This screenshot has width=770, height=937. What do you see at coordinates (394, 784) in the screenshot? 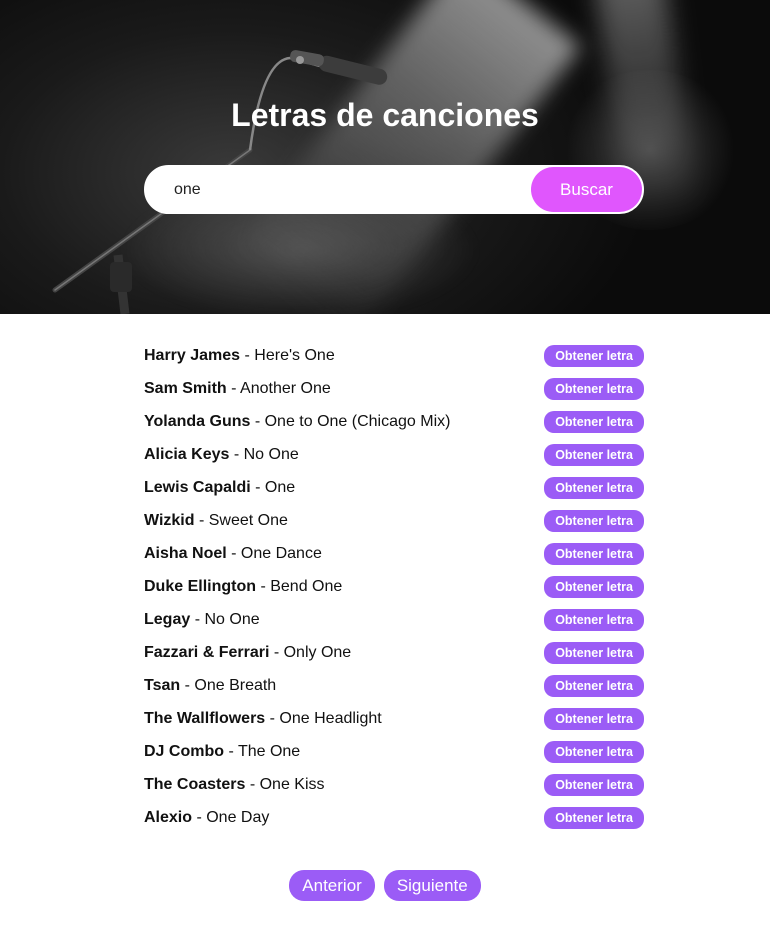
I see `list-item: The Coasters - One Kiss Obtener letra` at bounding box center [394, 784].